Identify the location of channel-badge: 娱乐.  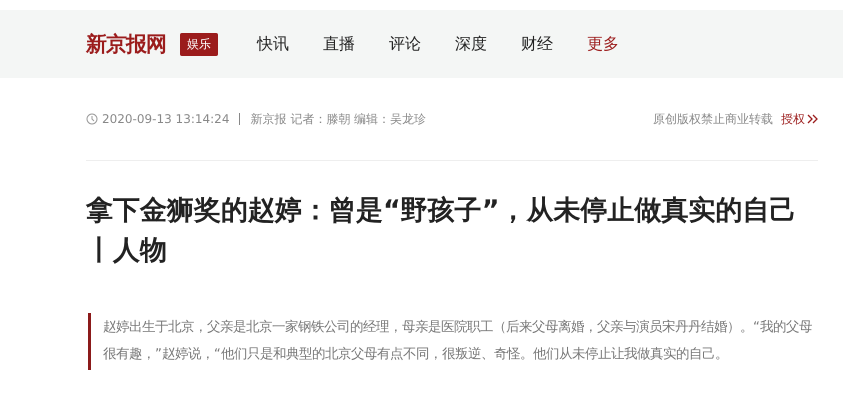
(199, 44).